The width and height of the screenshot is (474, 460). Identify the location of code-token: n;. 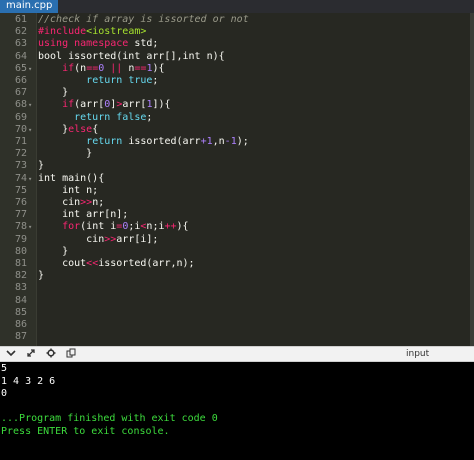
(98, 202).